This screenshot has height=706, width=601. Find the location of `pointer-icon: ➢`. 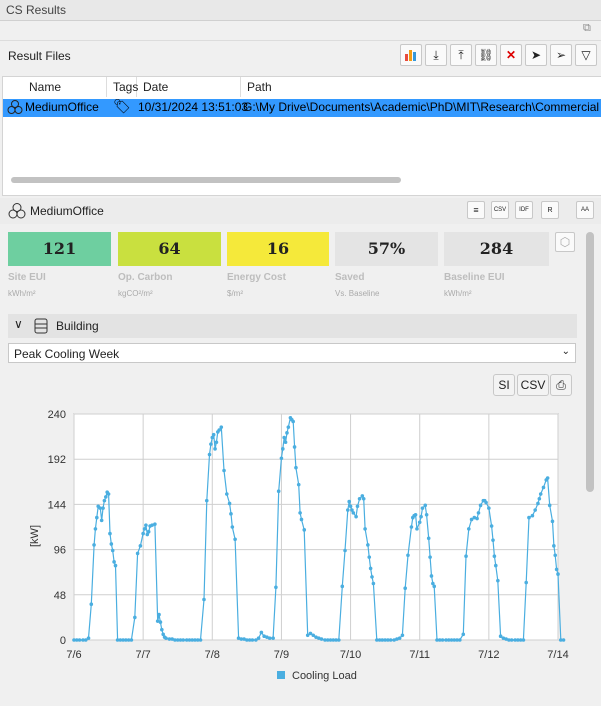

pointer-icon: ➢ is located at coordinates (561, 55).